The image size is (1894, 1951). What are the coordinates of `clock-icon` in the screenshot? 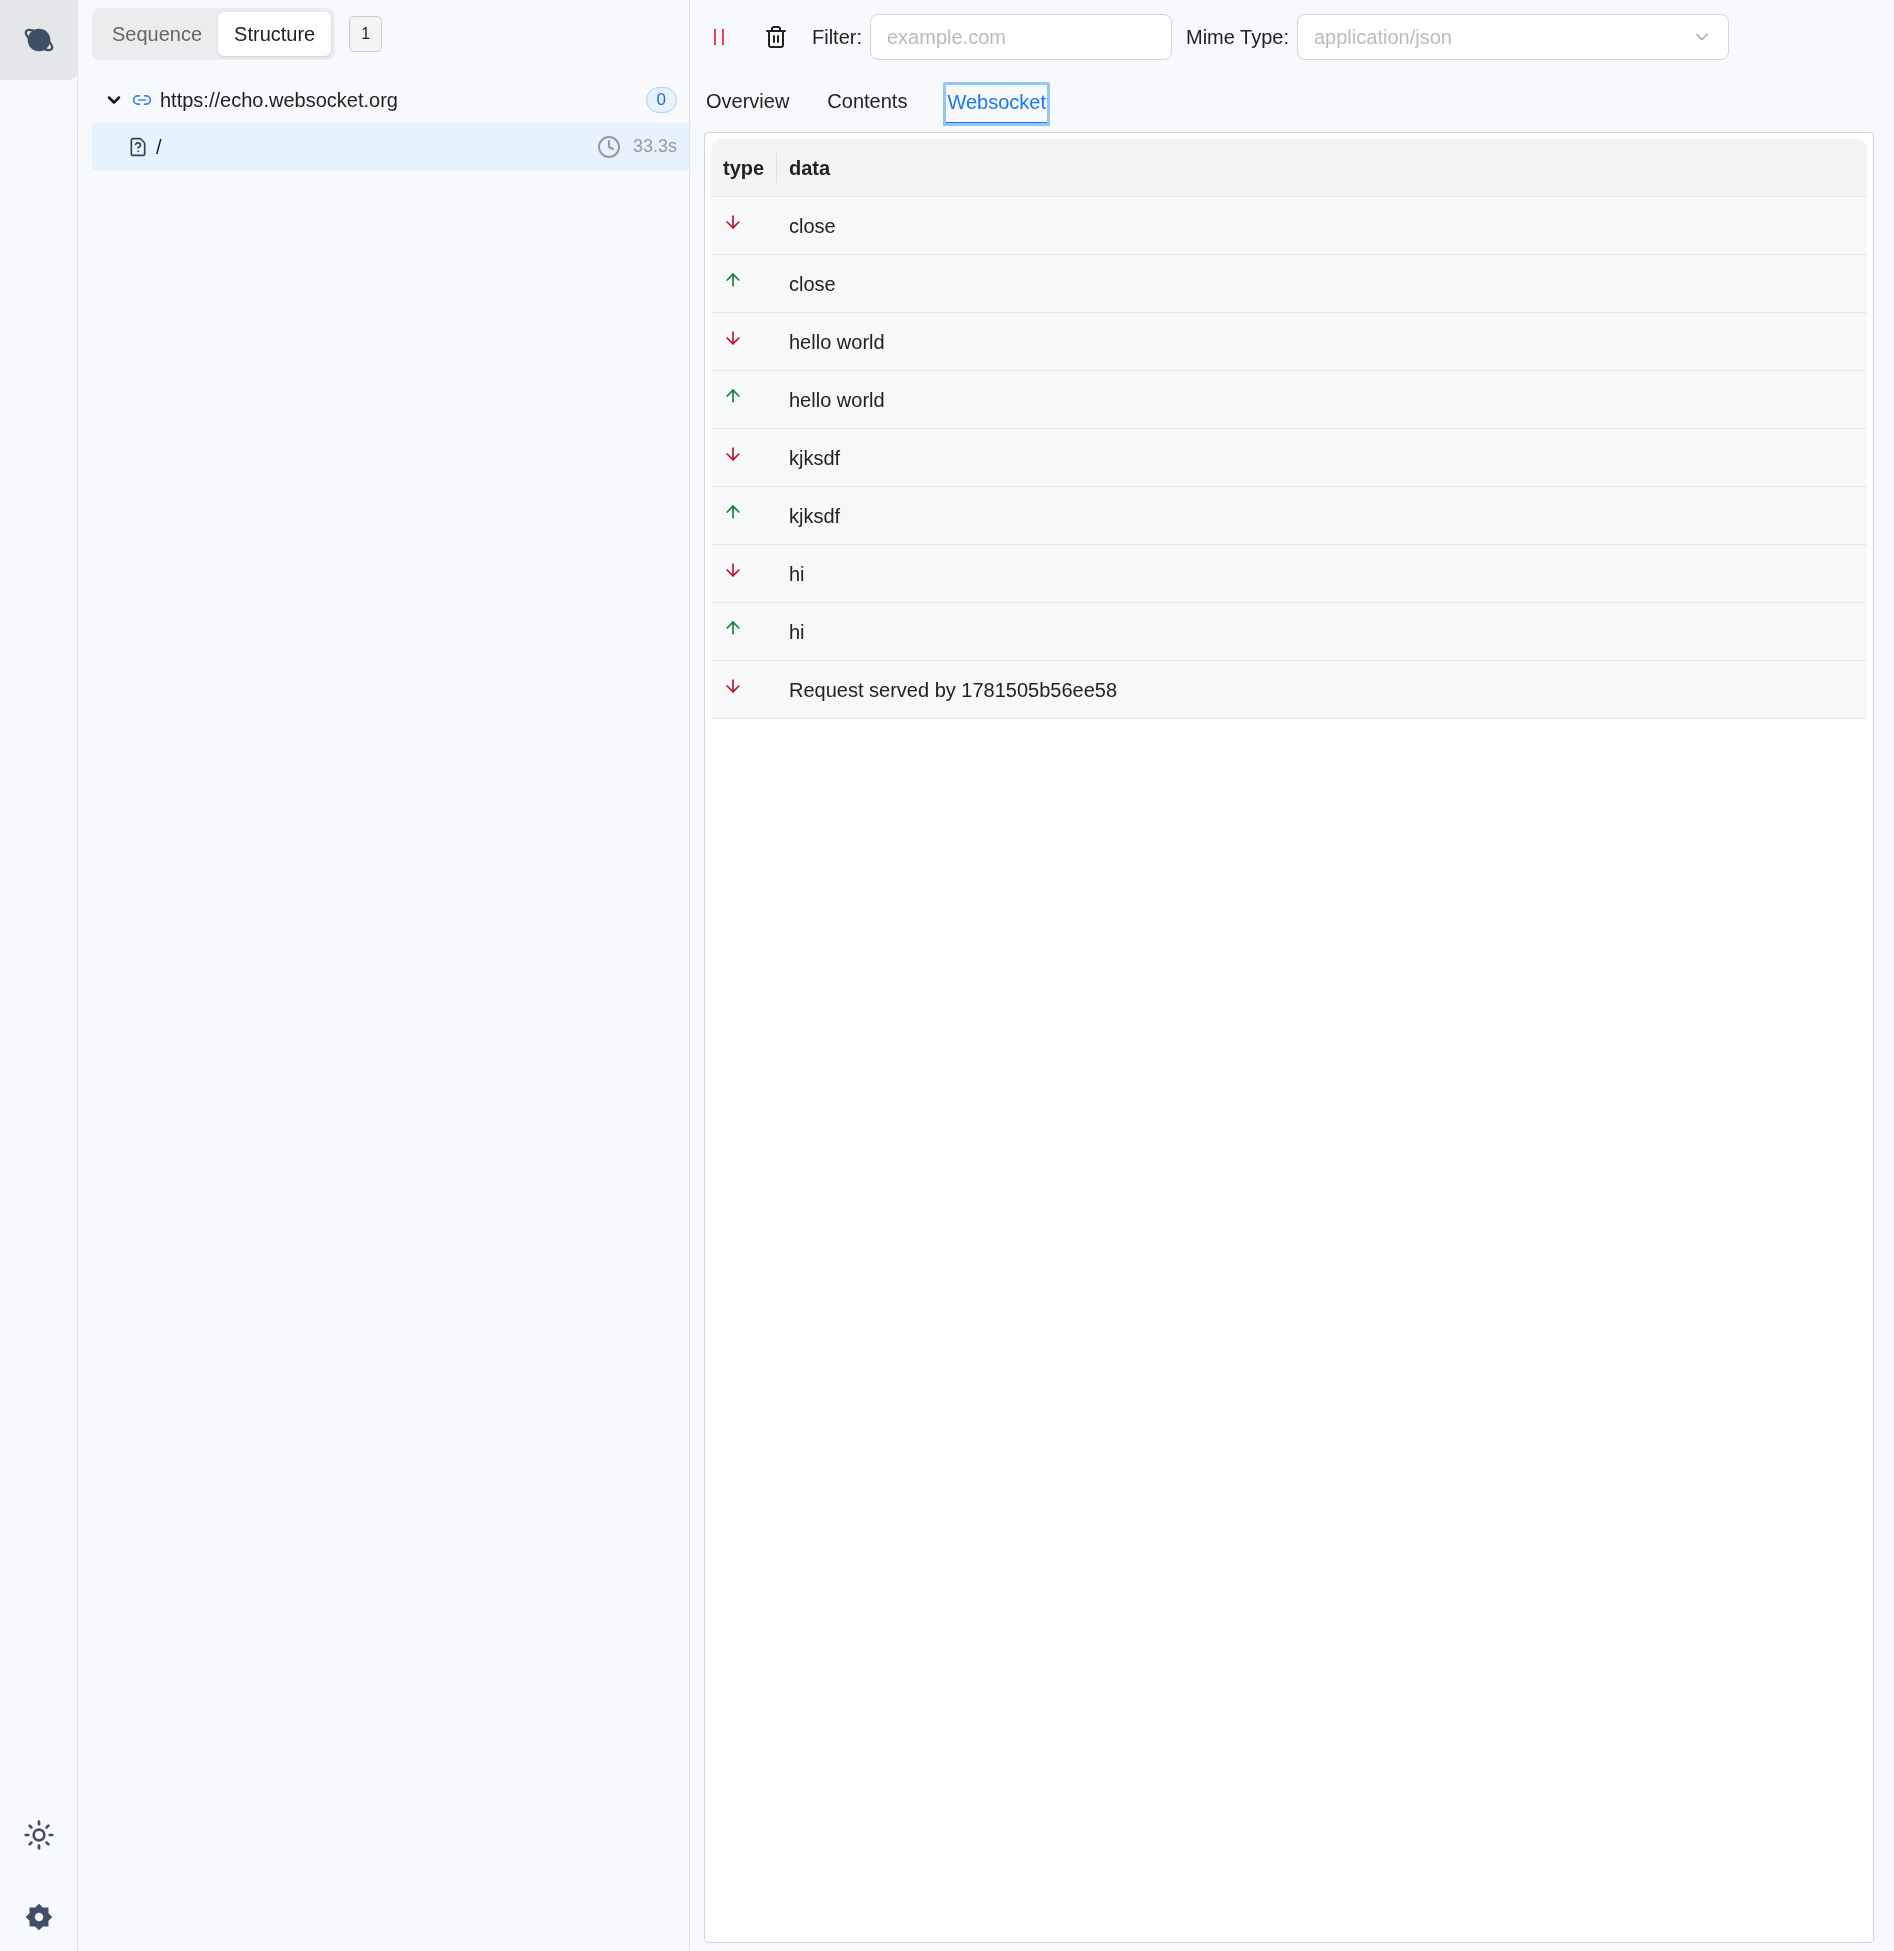 It's located at (608, 146).